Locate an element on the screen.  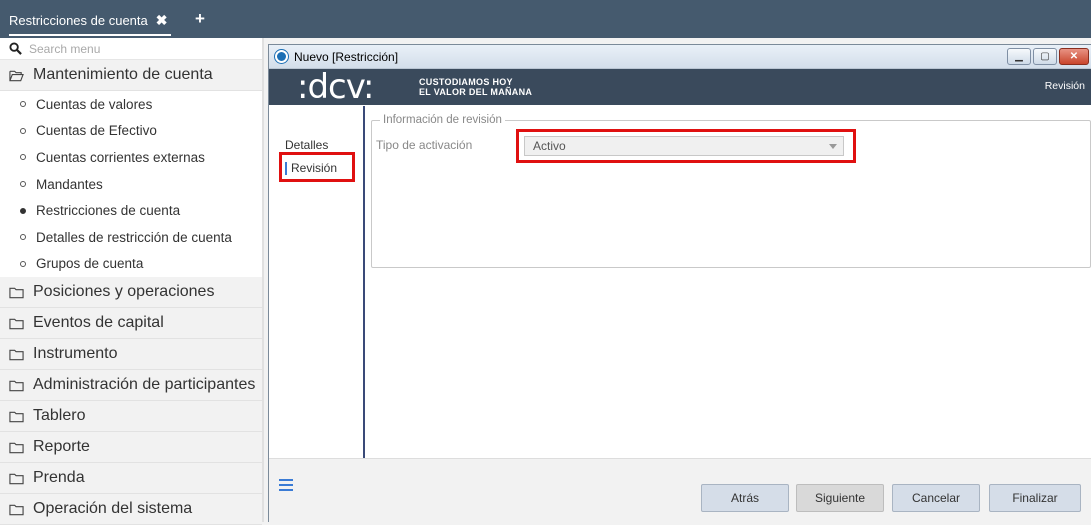
window-title: Nuevo [Restricción] is located at coordinates (346, 56).